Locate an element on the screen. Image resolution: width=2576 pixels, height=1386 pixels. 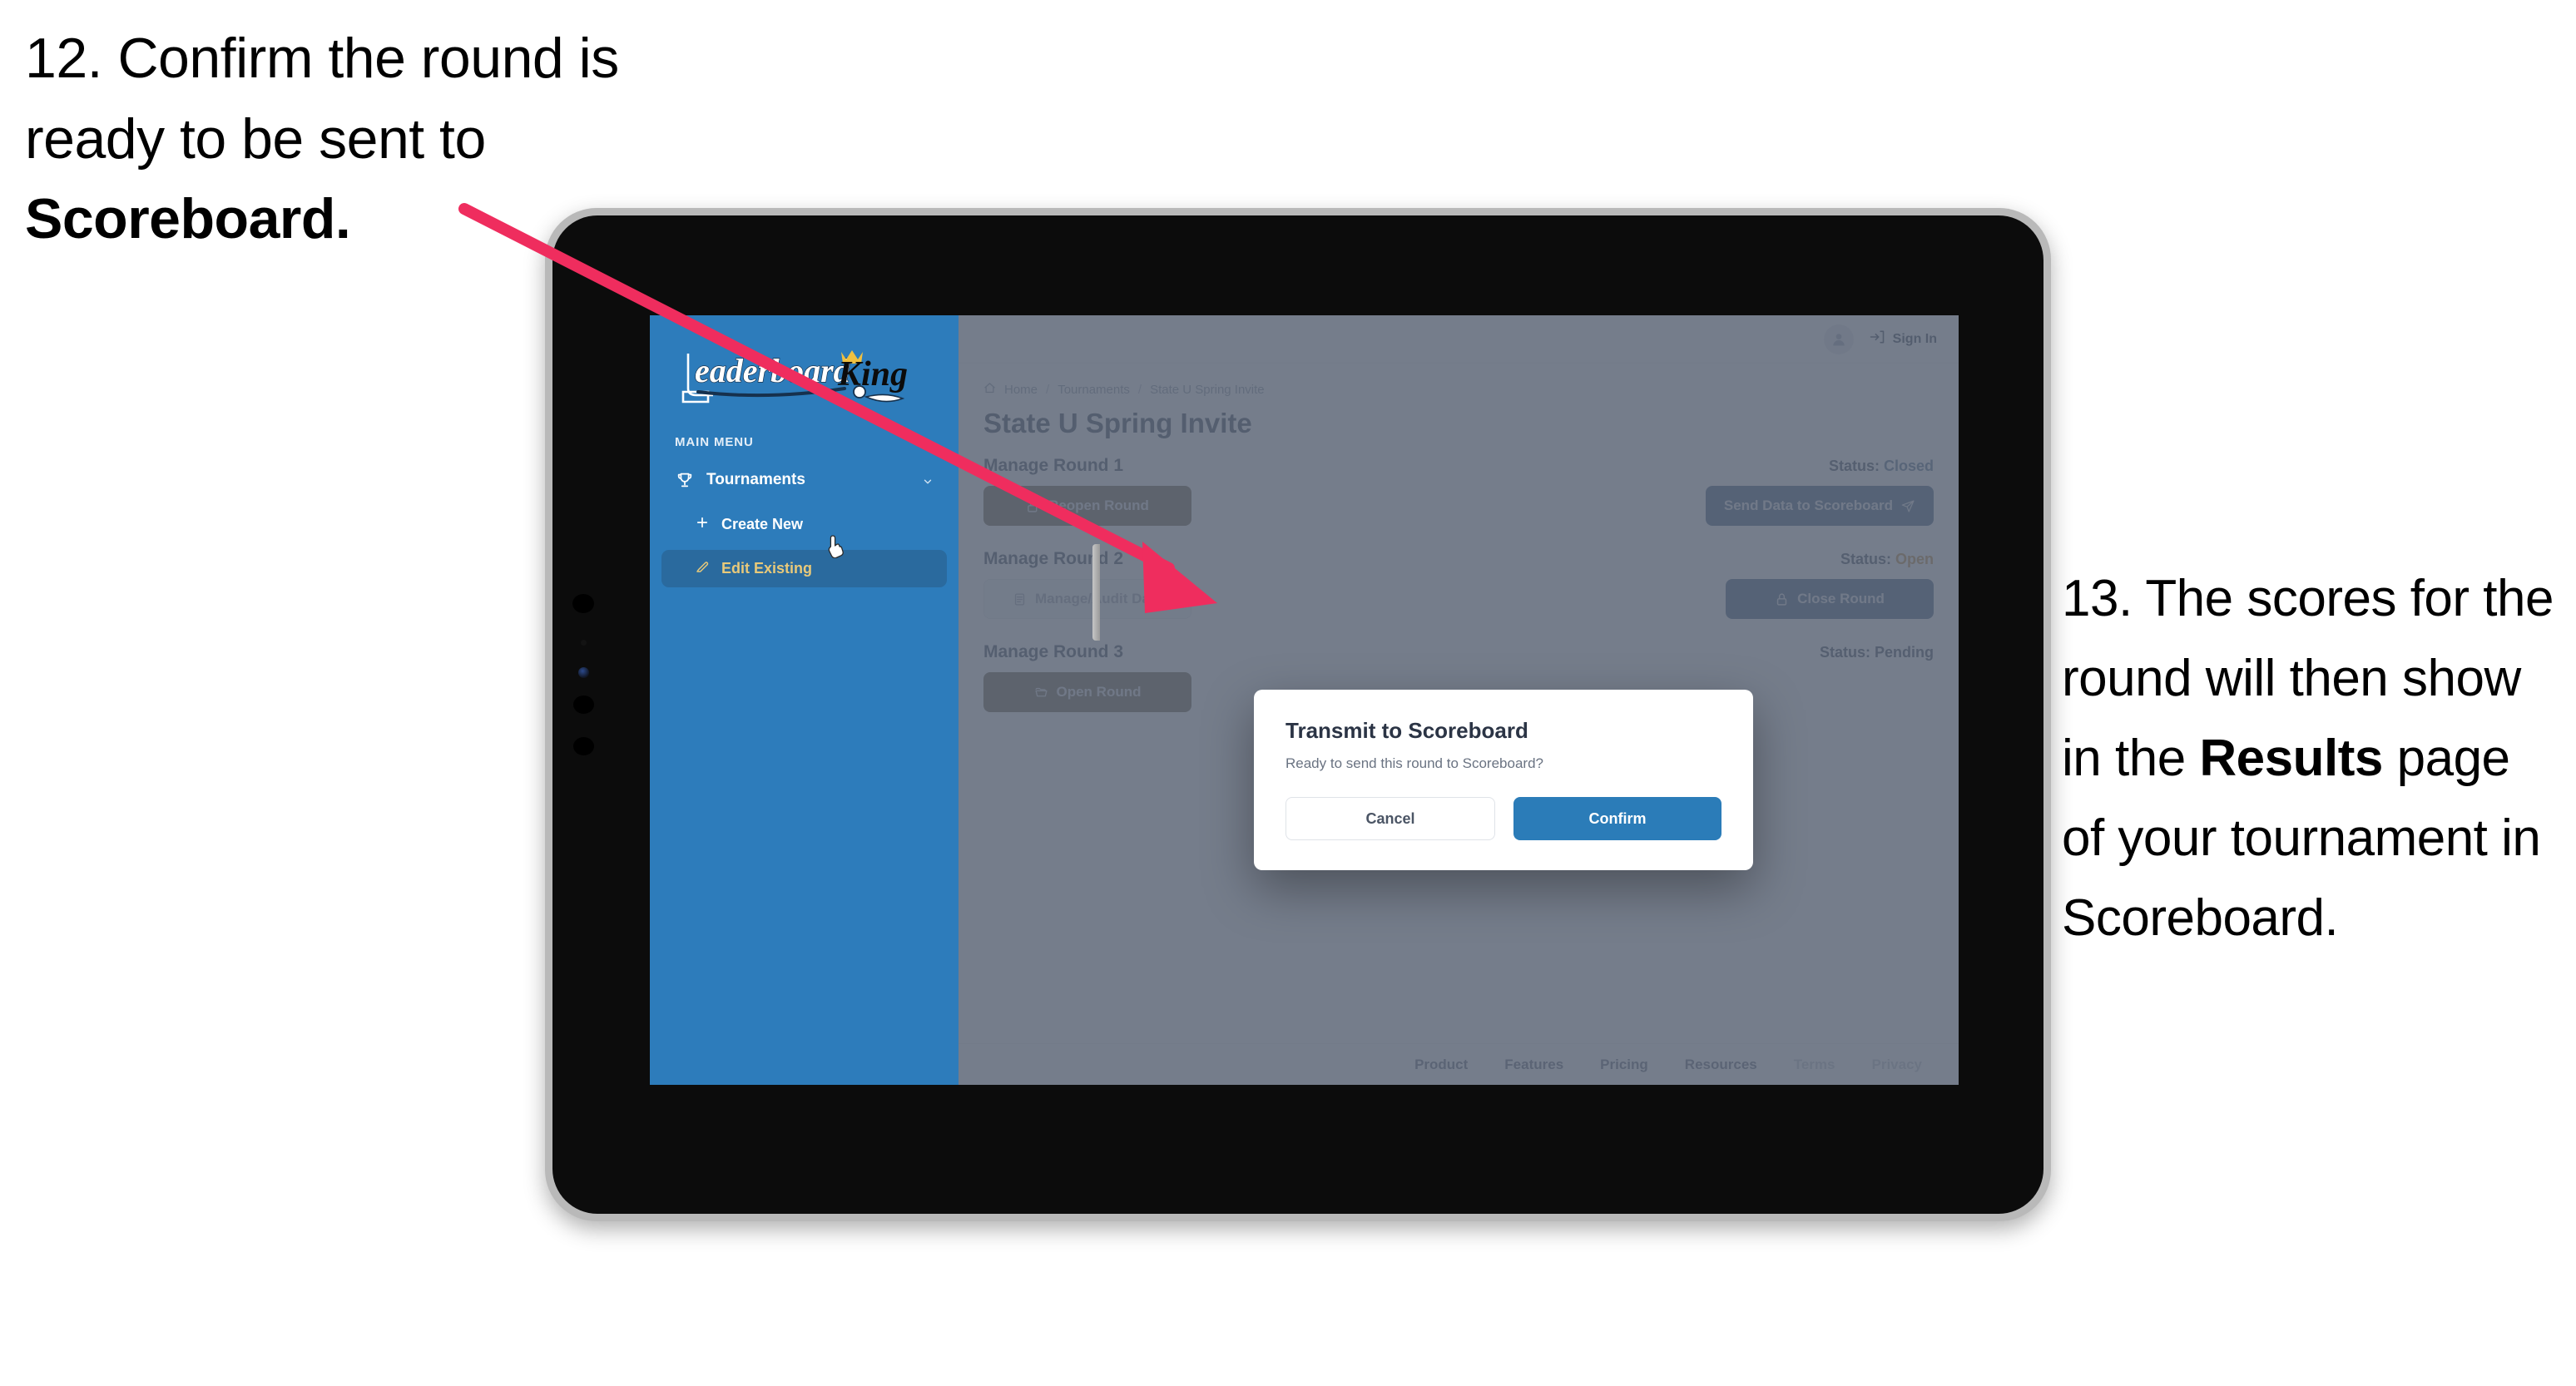
svg-text: eaderboard is located at coordinates (773, 370).